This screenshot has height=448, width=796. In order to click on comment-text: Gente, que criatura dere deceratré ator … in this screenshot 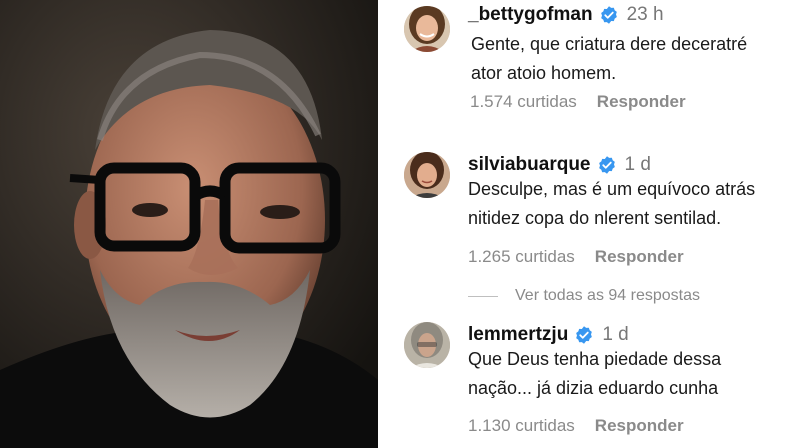, I will do `click(609, 59)`.